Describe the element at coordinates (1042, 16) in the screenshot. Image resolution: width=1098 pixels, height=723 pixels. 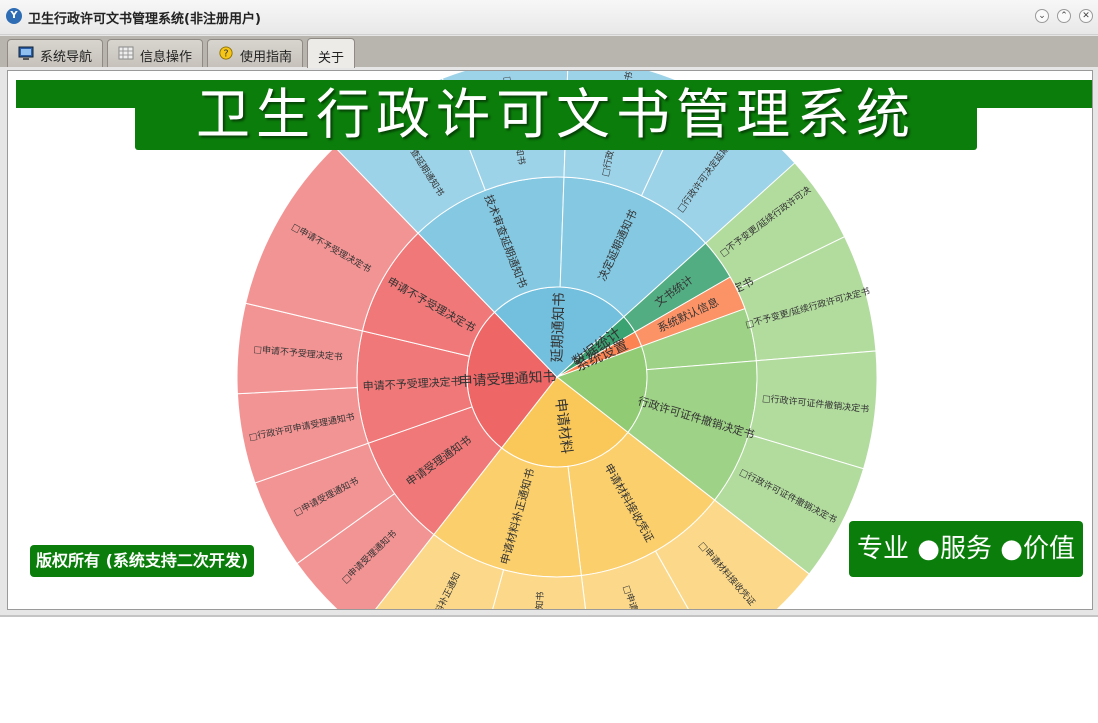
I see `minimize-button: ⌄` at that location.